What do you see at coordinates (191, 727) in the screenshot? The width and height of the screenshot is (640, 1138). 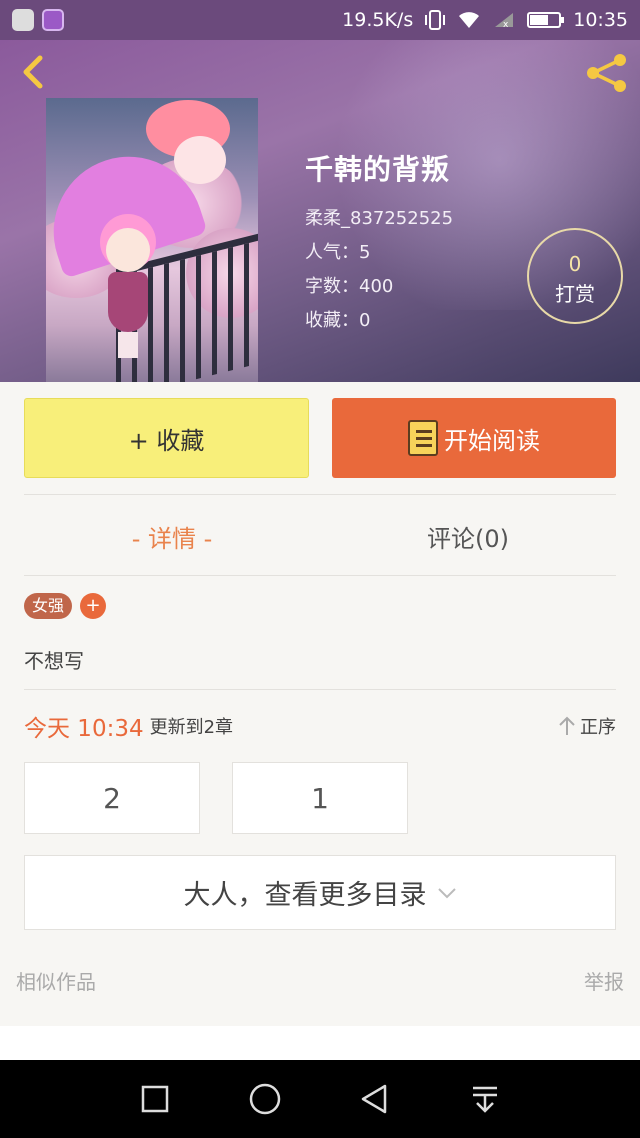 I see `update-text: 更新到2章` at bounding box center [191, 727].